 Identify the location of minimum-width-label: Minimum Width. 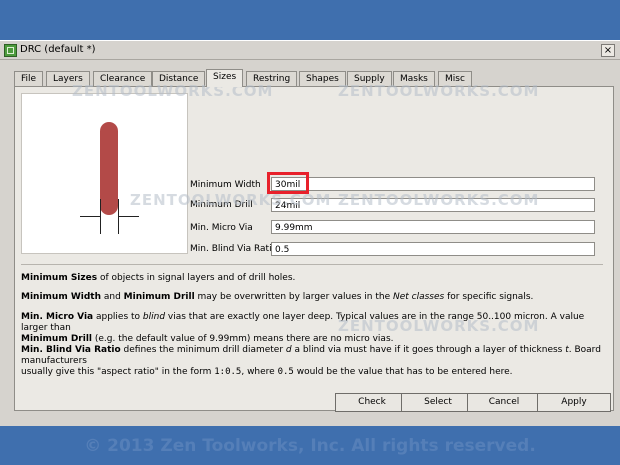
(225, 185).